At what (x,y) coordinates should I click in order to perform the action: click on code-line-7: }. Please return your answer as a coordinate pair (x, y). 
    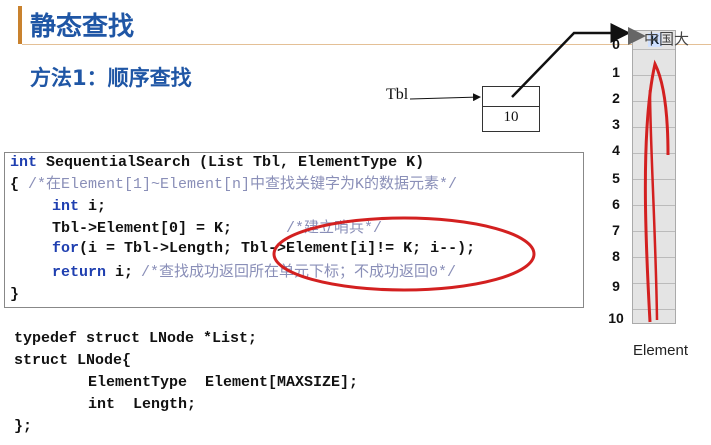
    Looking at the image, I should click on (14, 295).